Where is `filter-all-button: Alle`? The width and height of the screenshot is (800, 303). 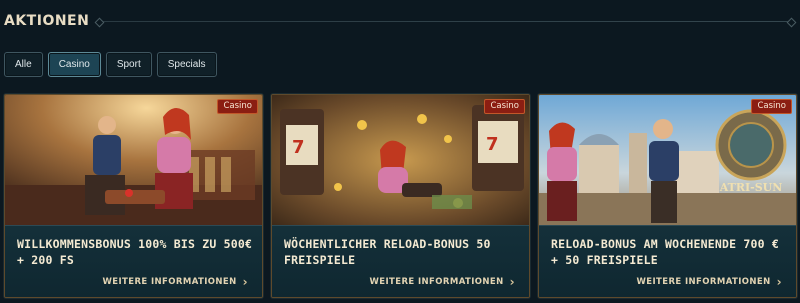 filter-all-button: Alle is located at coordinates (23, 64).